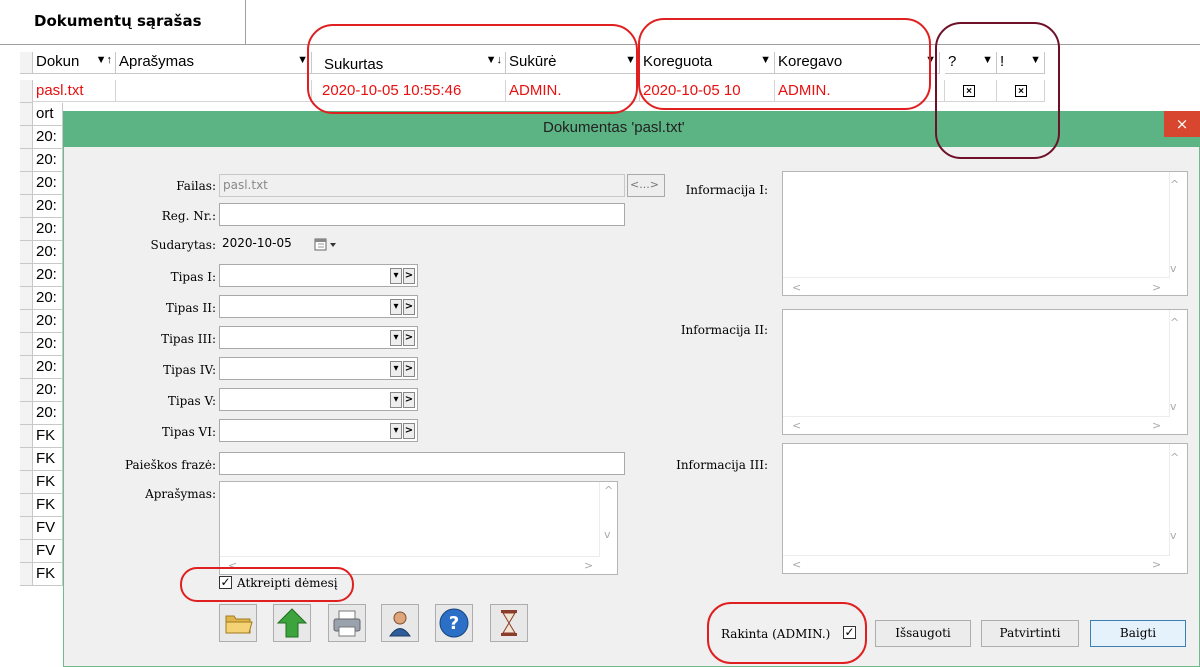 This screenshot has width=1200, height=667. I want to click on type-4-combo: ▾ >, so click(318, 368).